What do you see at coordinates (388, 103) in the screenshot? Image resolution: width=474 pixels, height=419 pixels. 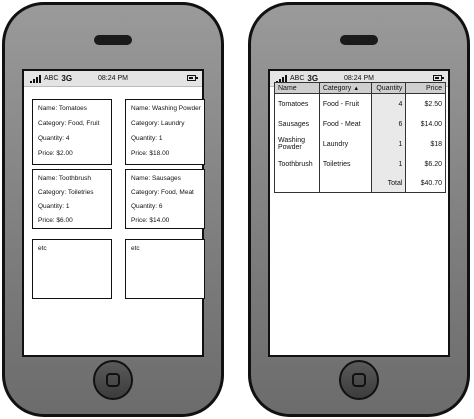 I see `cell-quantity: 4` at bounding box center [388, 103].